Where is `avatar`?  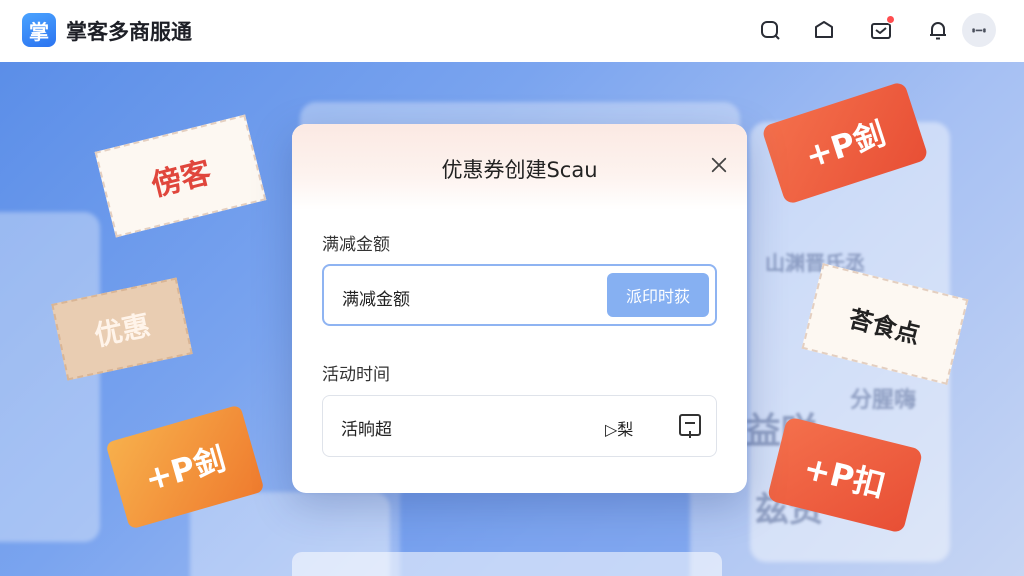 avatar is located at coordinates (979, 30).